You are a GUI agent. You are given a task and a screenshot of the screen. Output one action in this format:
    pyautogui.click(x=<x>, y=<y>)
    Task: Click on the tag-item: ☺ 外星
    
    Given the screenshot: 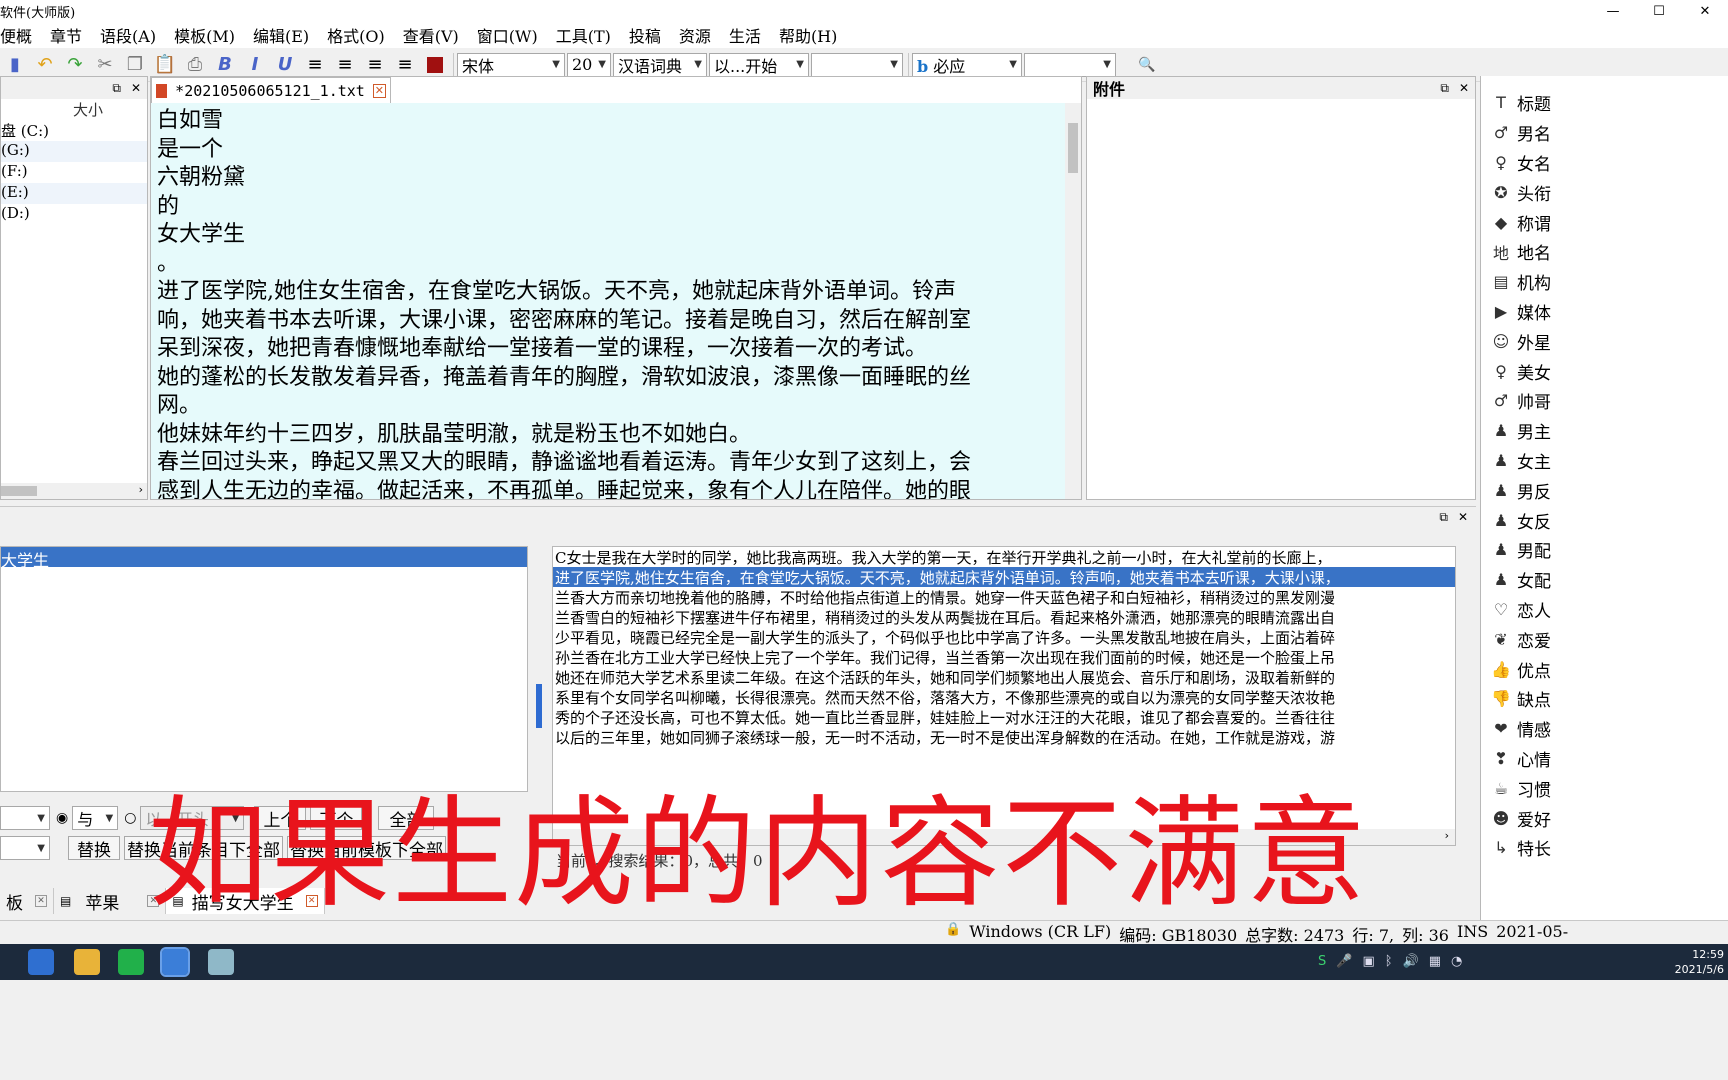 What is the action you would take?
    pyautogui.click(x=1604, y=341)
    